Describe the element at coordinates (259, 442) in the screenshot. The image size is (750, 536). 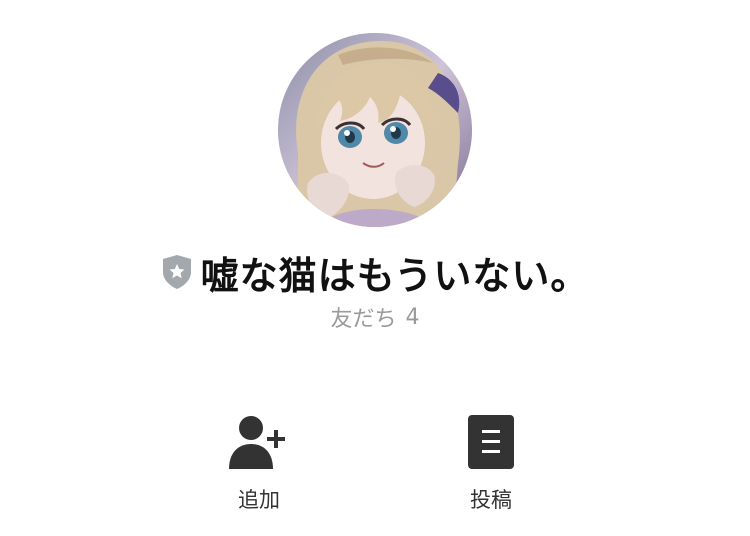
I see `add-friend-icon` at that location.